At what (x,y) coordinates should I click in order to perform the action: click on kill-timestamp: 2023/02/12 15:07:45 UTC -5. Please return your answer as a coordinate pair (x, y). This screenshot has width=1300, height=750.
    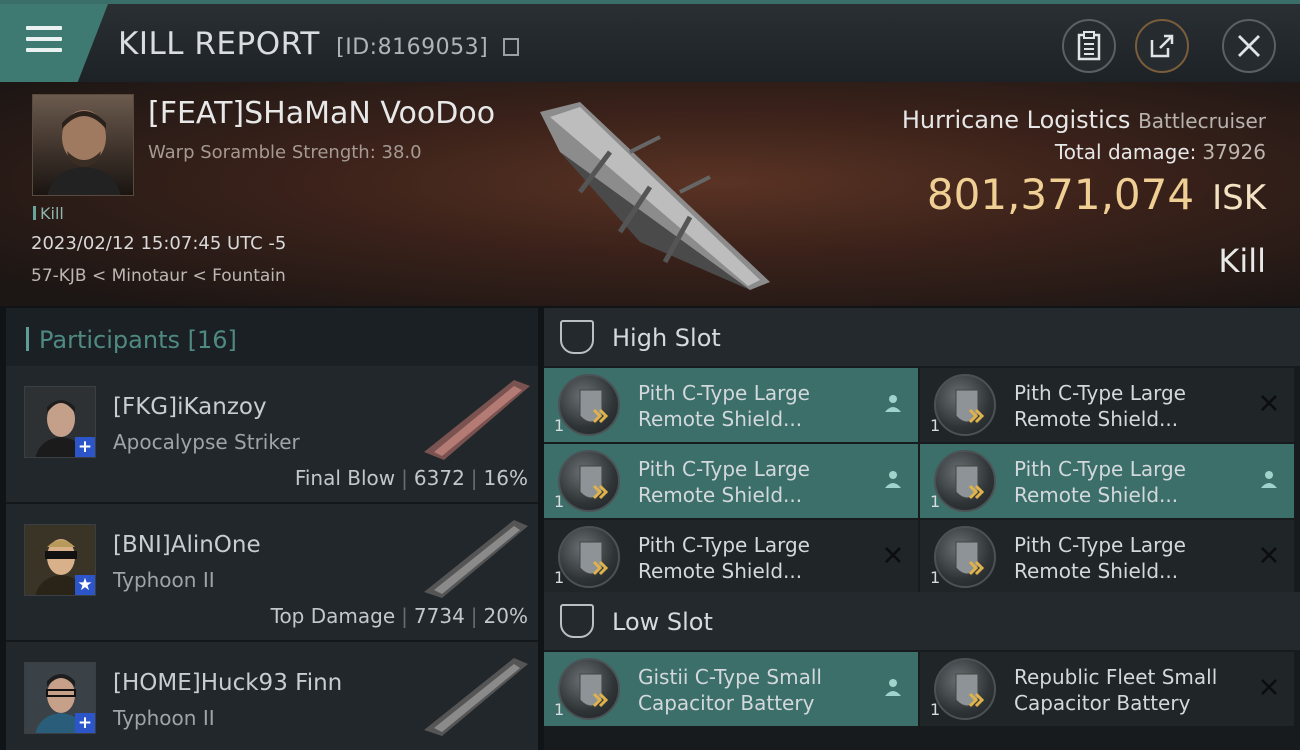
    Looking at the image, I should click on (159, 243).